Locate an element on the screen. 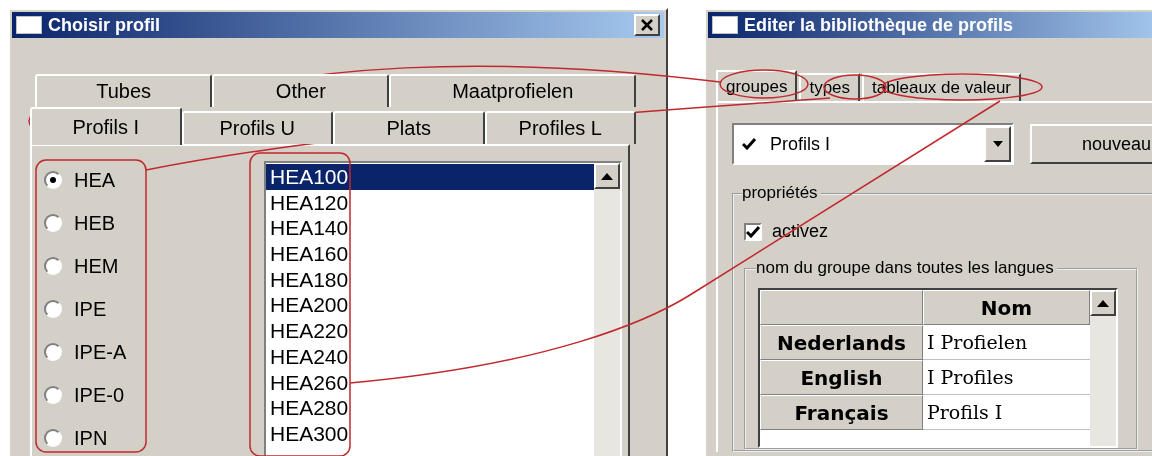  group-legend: nom du groupe dans toutes les langues is located at coordinates (906, 268).